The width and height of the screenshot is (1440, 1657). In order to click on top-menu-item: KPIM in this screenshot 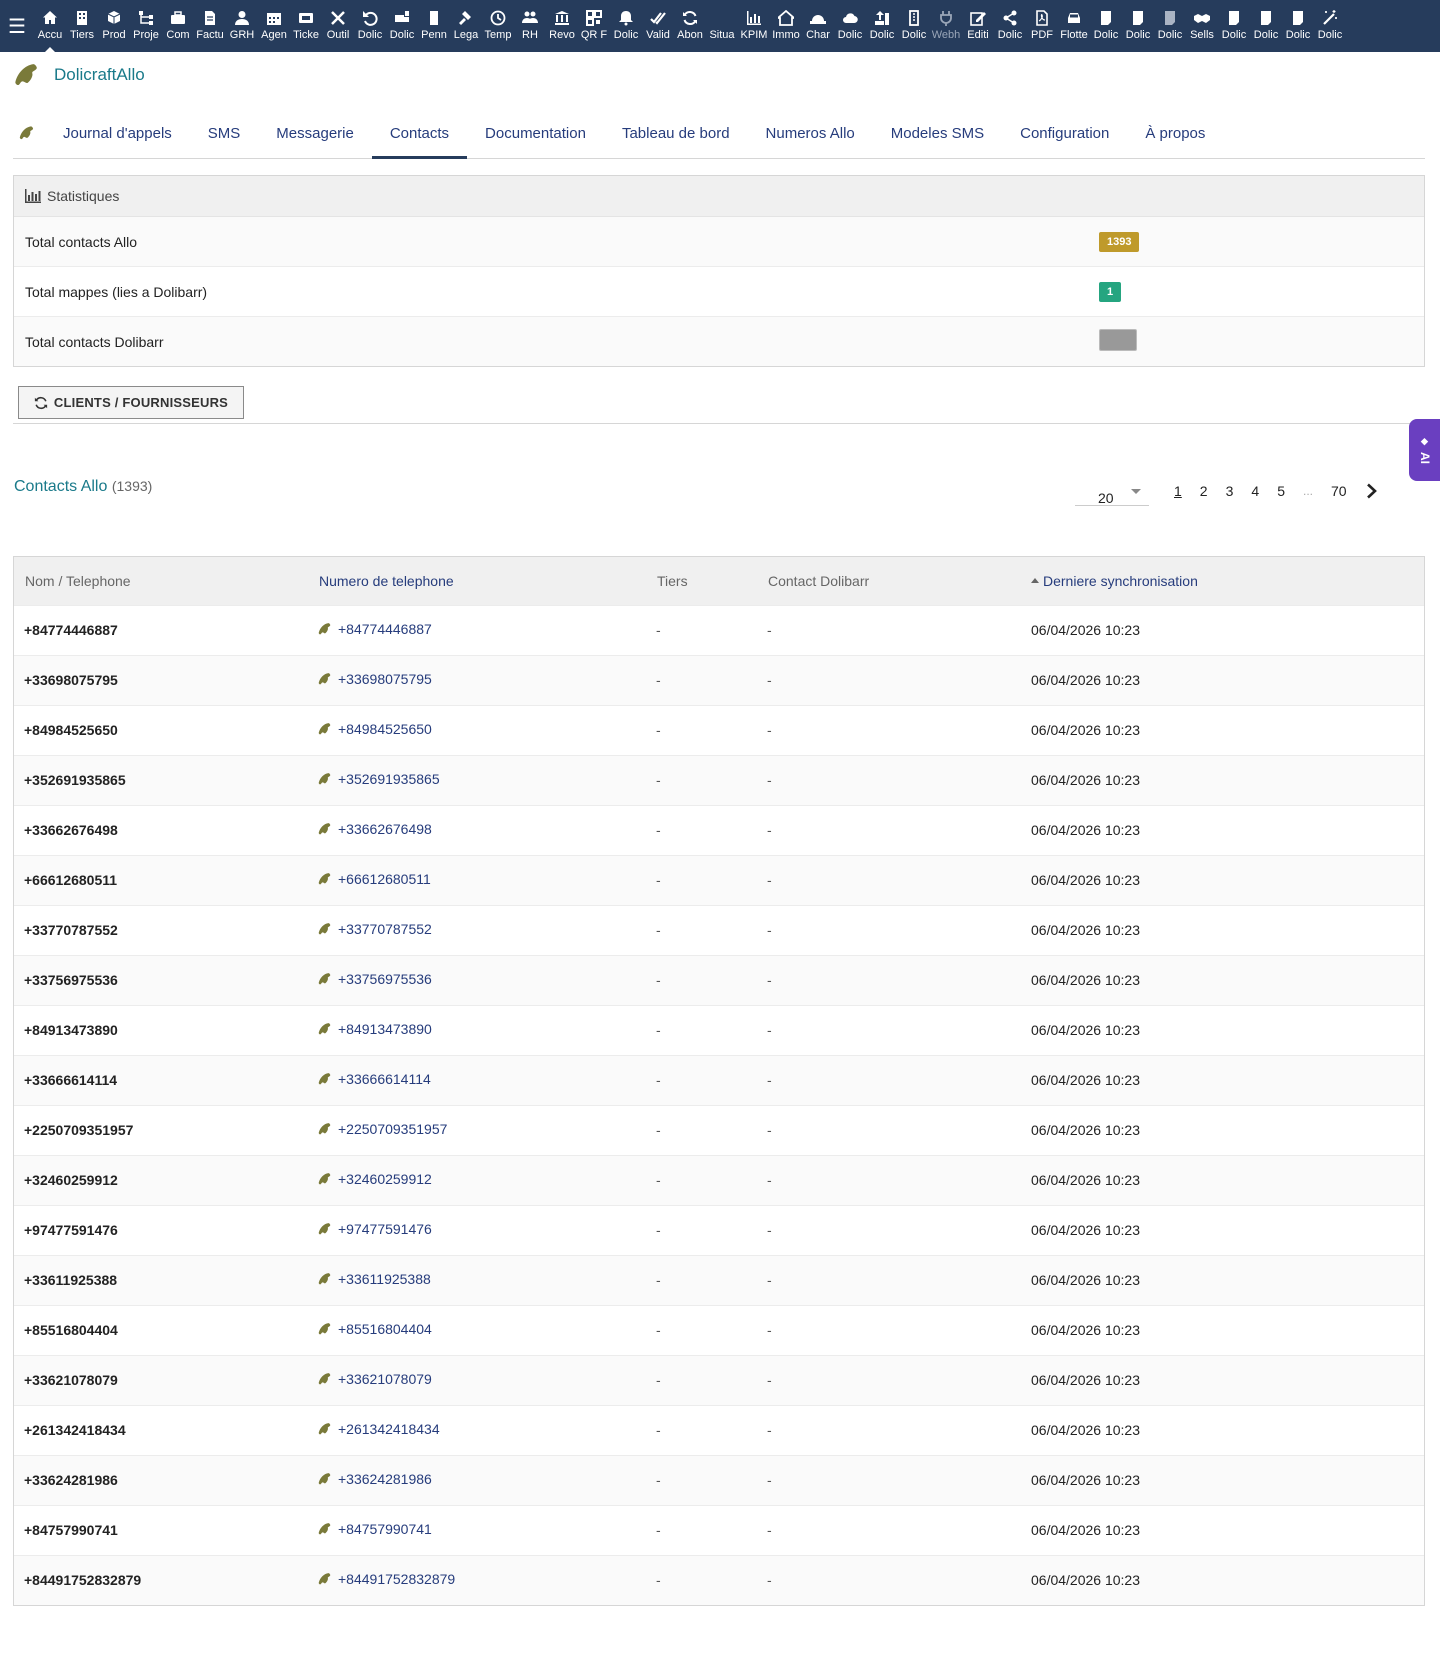, I will do `click(754, 26)`.